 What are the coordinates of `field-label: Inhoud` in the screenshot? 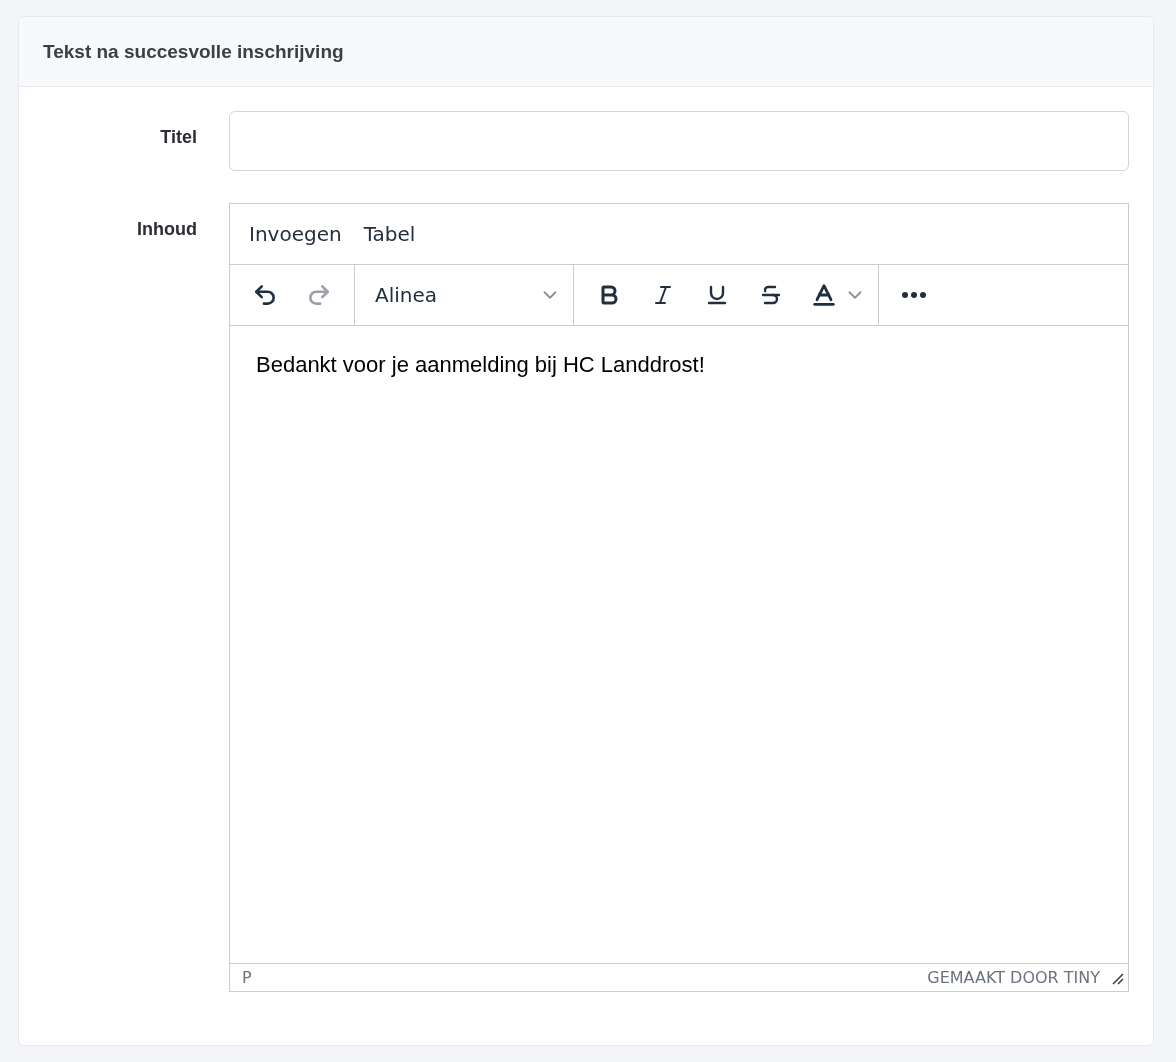 It's located at (166, 229).